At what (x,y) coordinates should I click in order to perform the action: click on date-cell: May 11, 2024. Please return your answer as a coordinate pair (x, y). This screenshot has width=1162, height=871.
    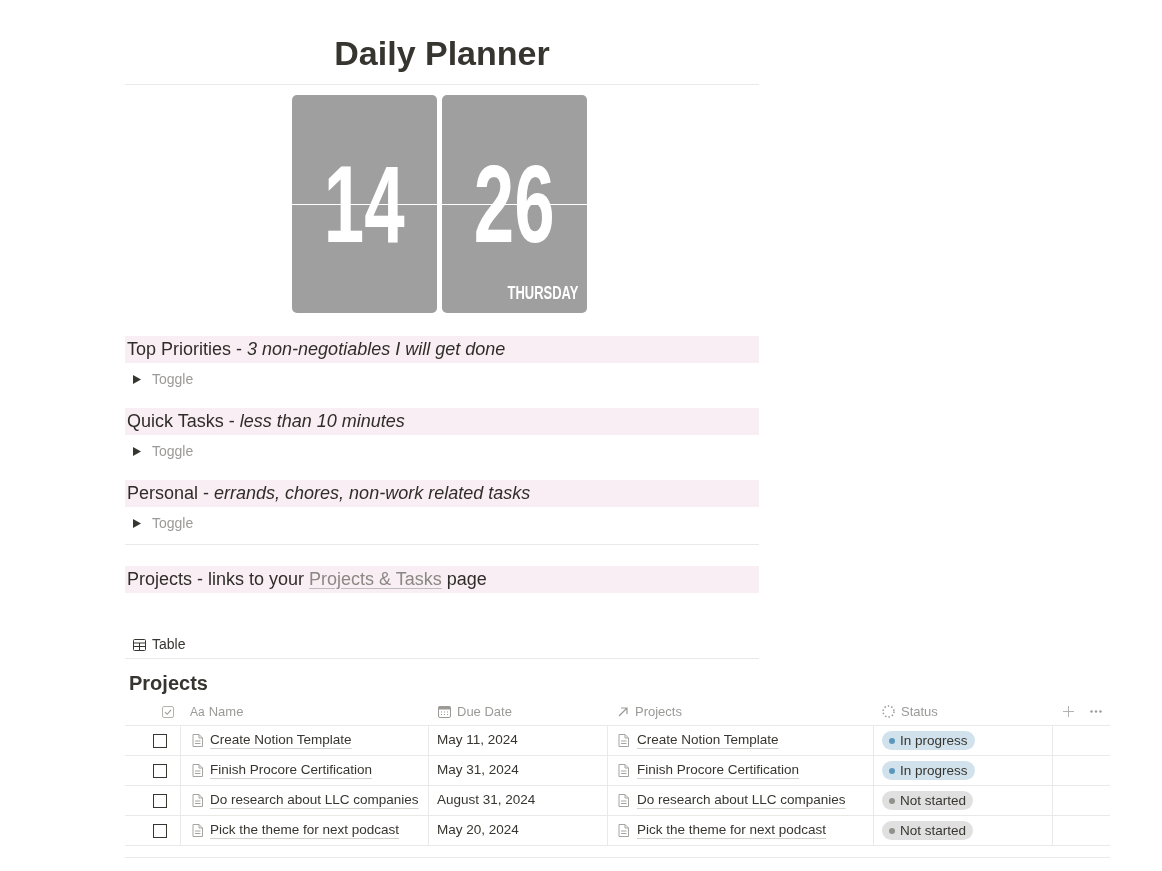
    Looking at the image, I should click on (518, 740).